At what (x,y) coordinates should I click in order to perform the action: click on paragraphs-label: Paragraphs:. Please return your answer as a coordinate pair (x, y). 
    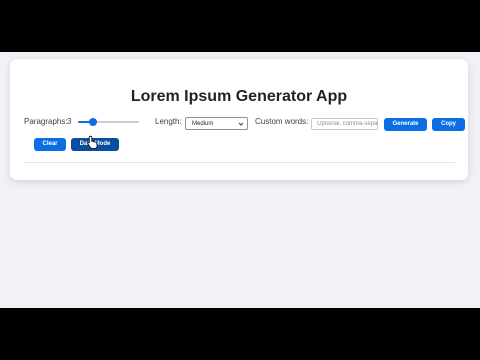
    Looking at the image, I should click on (46, 121).